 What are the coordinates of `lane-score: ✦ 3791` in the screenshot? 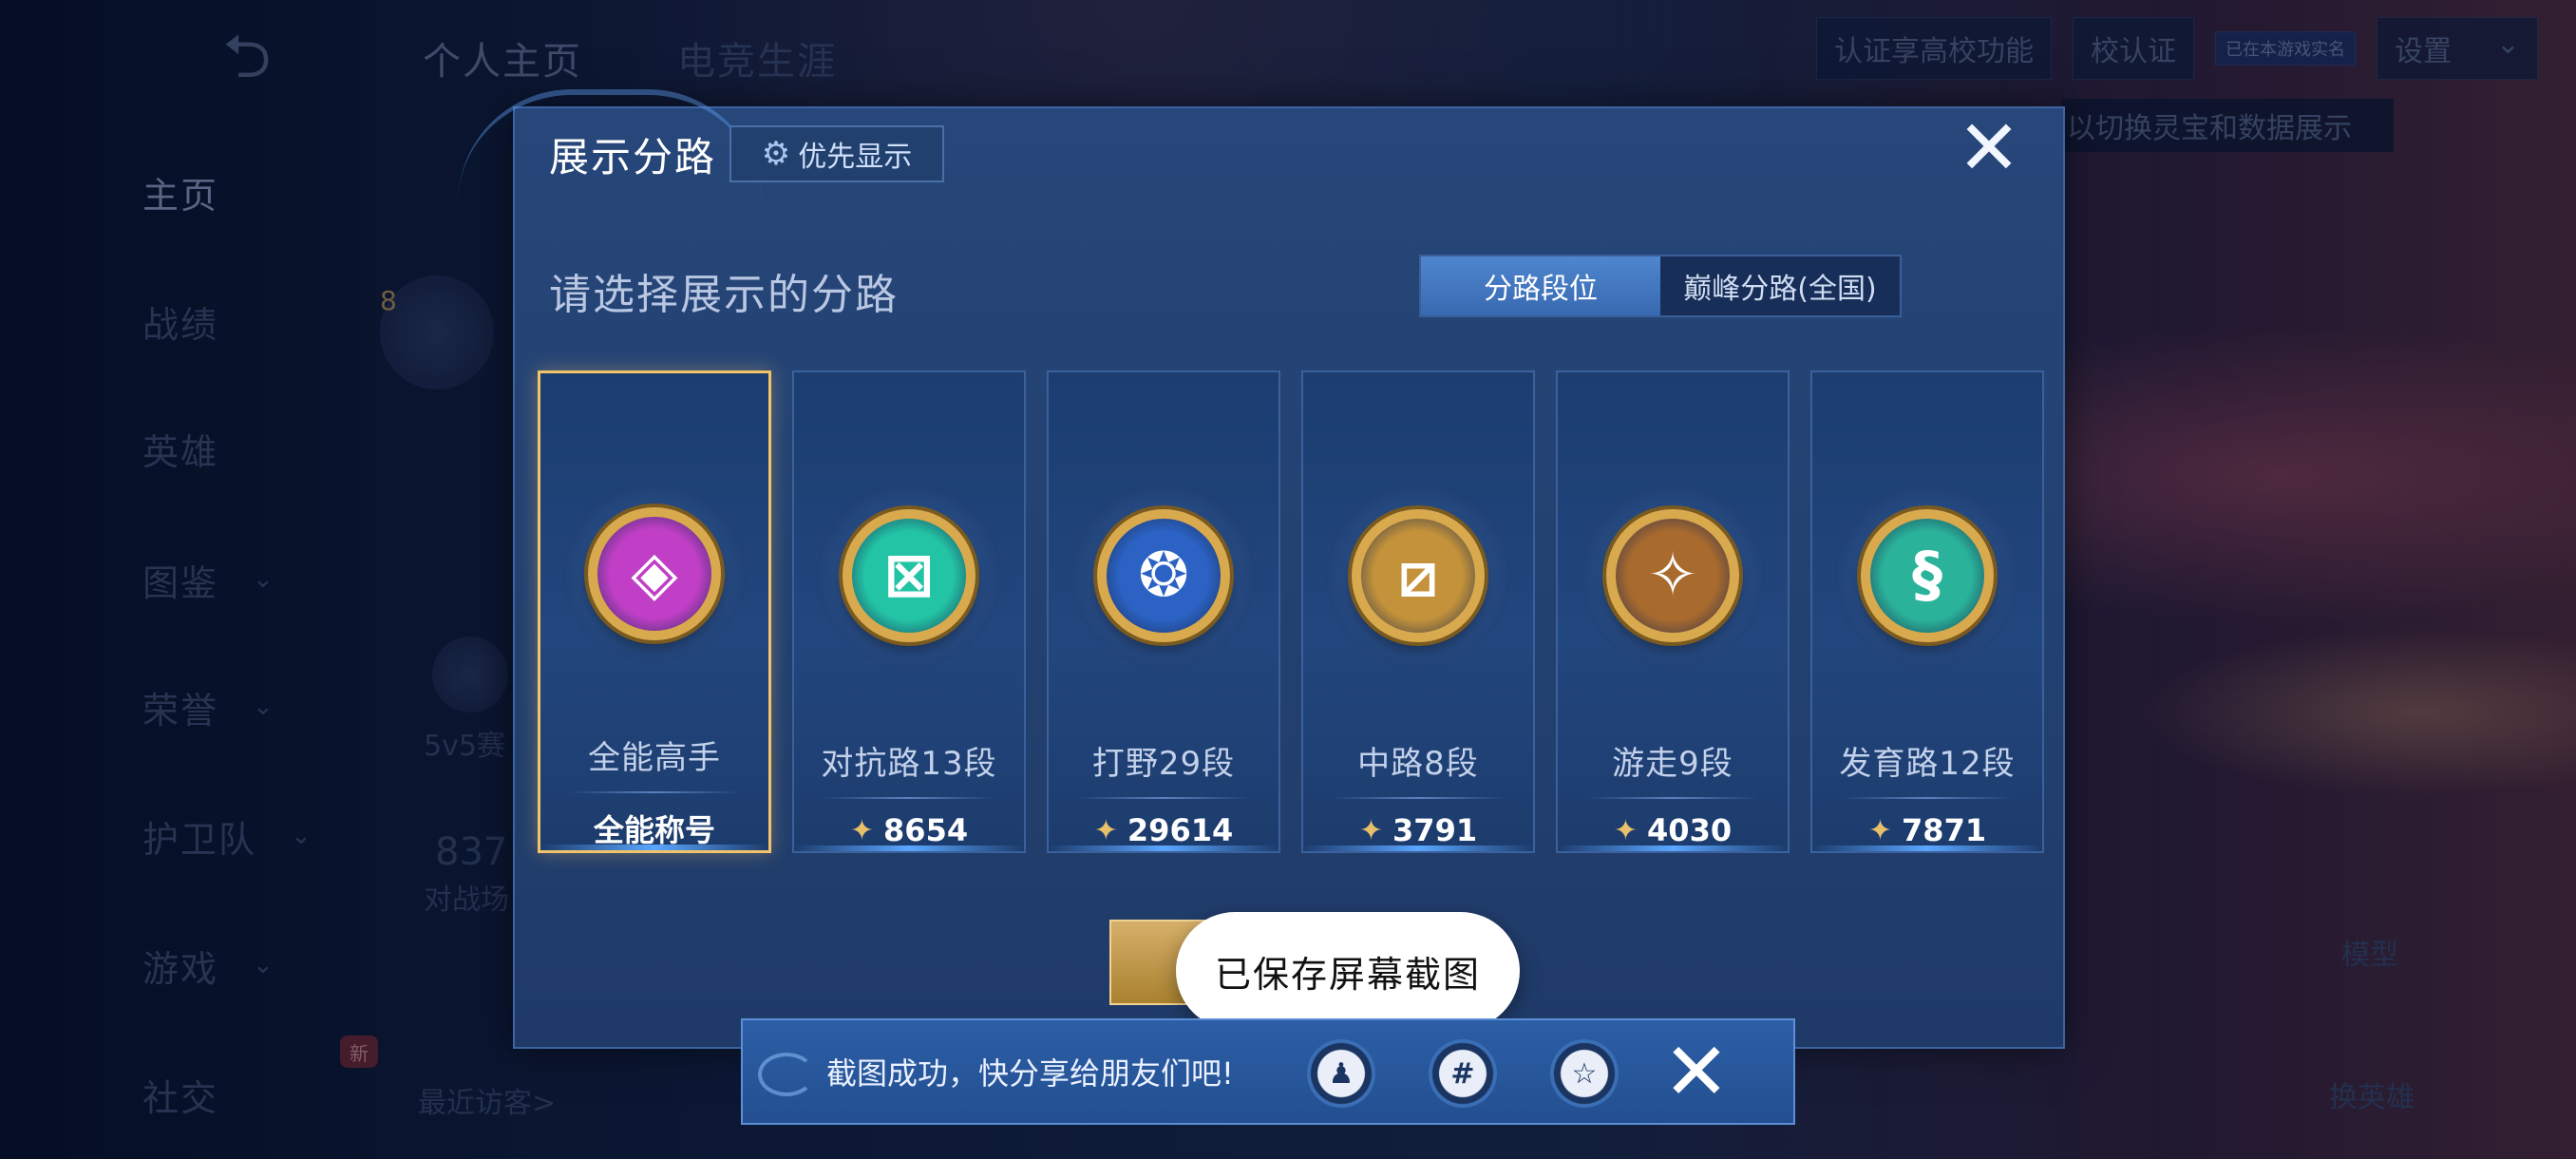 It's located at (1418, 830).